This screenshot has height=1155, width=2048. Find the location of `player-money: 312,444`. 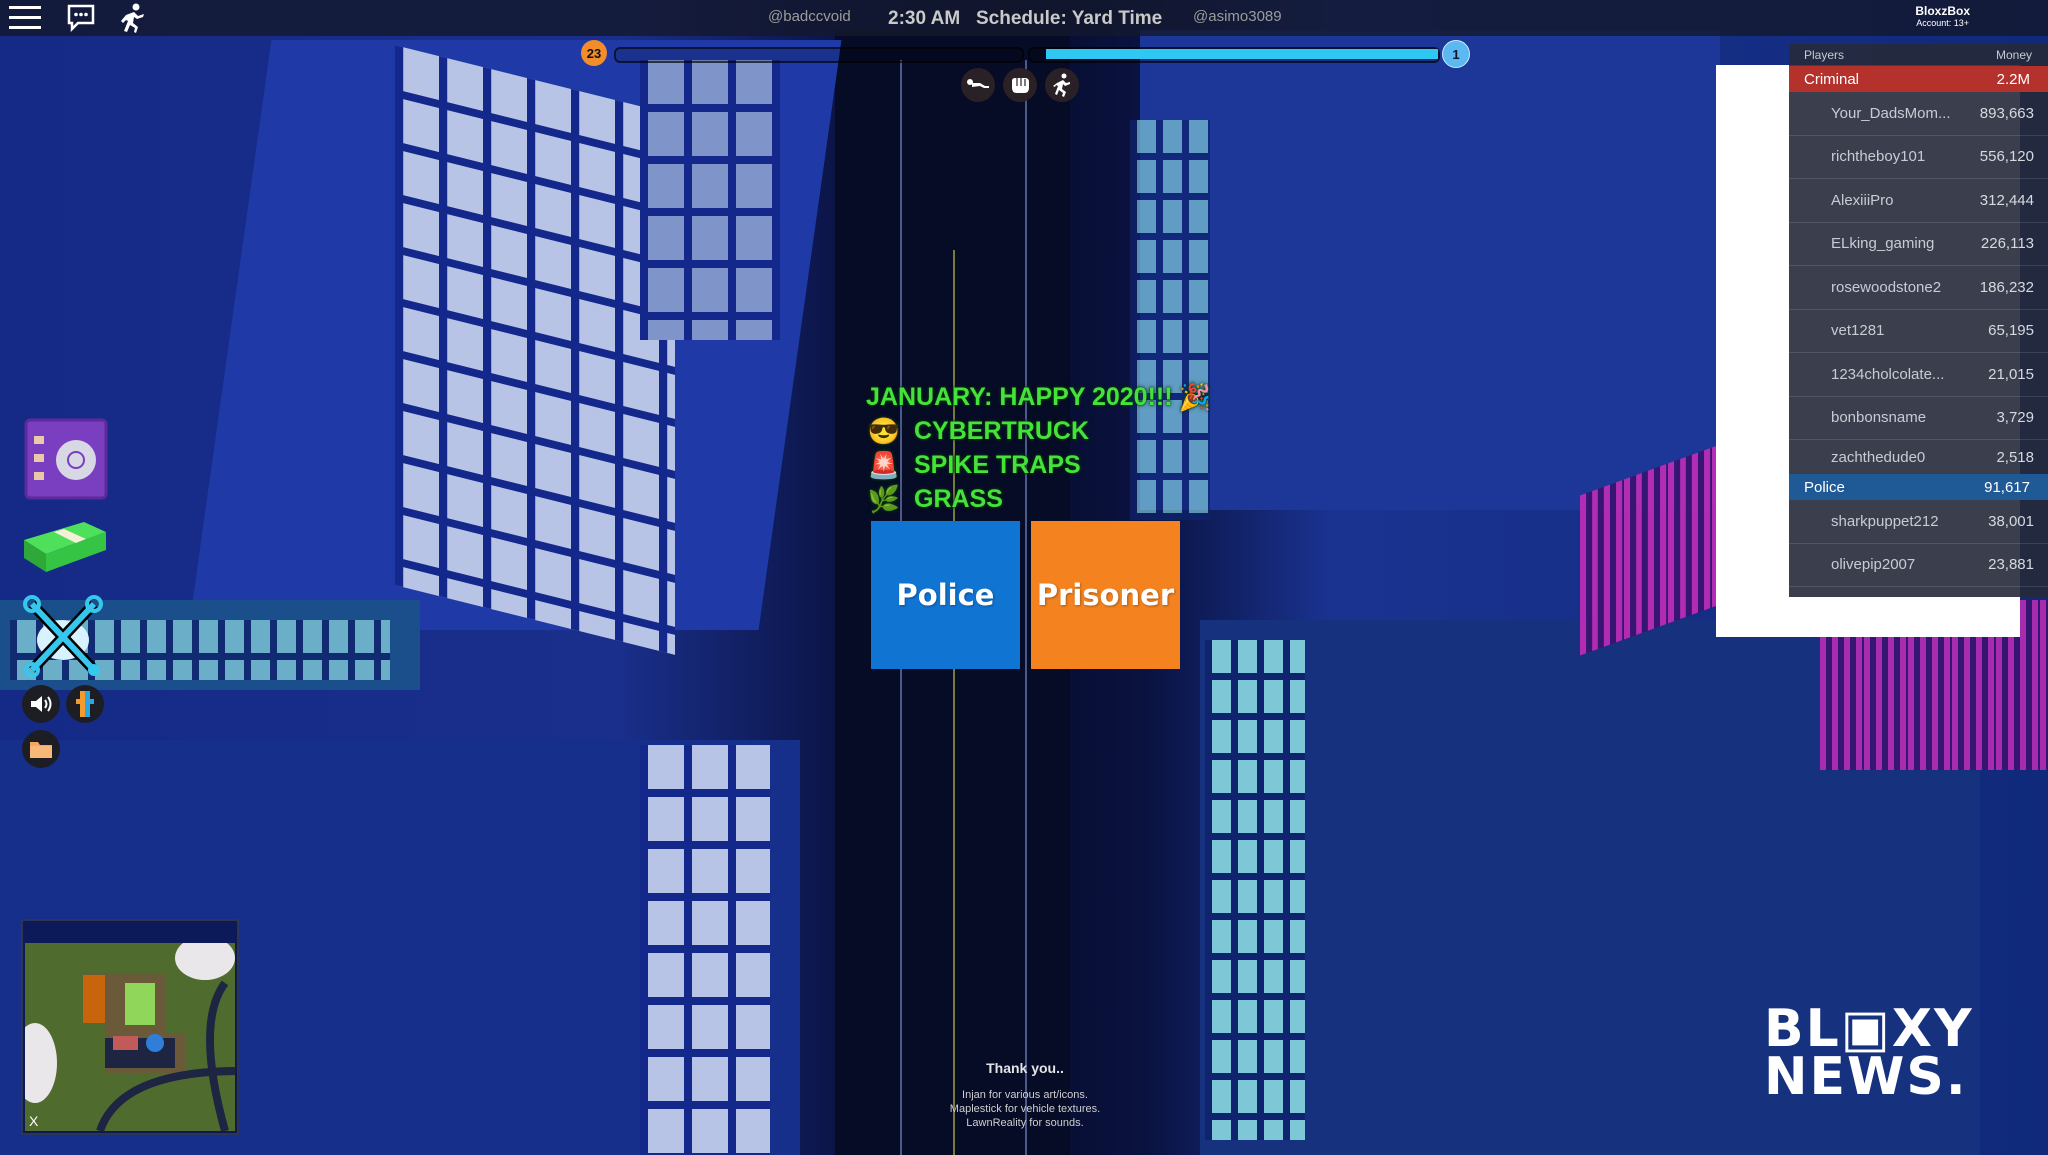

player-money: 312,444 is located at coordinates (2006, 200).